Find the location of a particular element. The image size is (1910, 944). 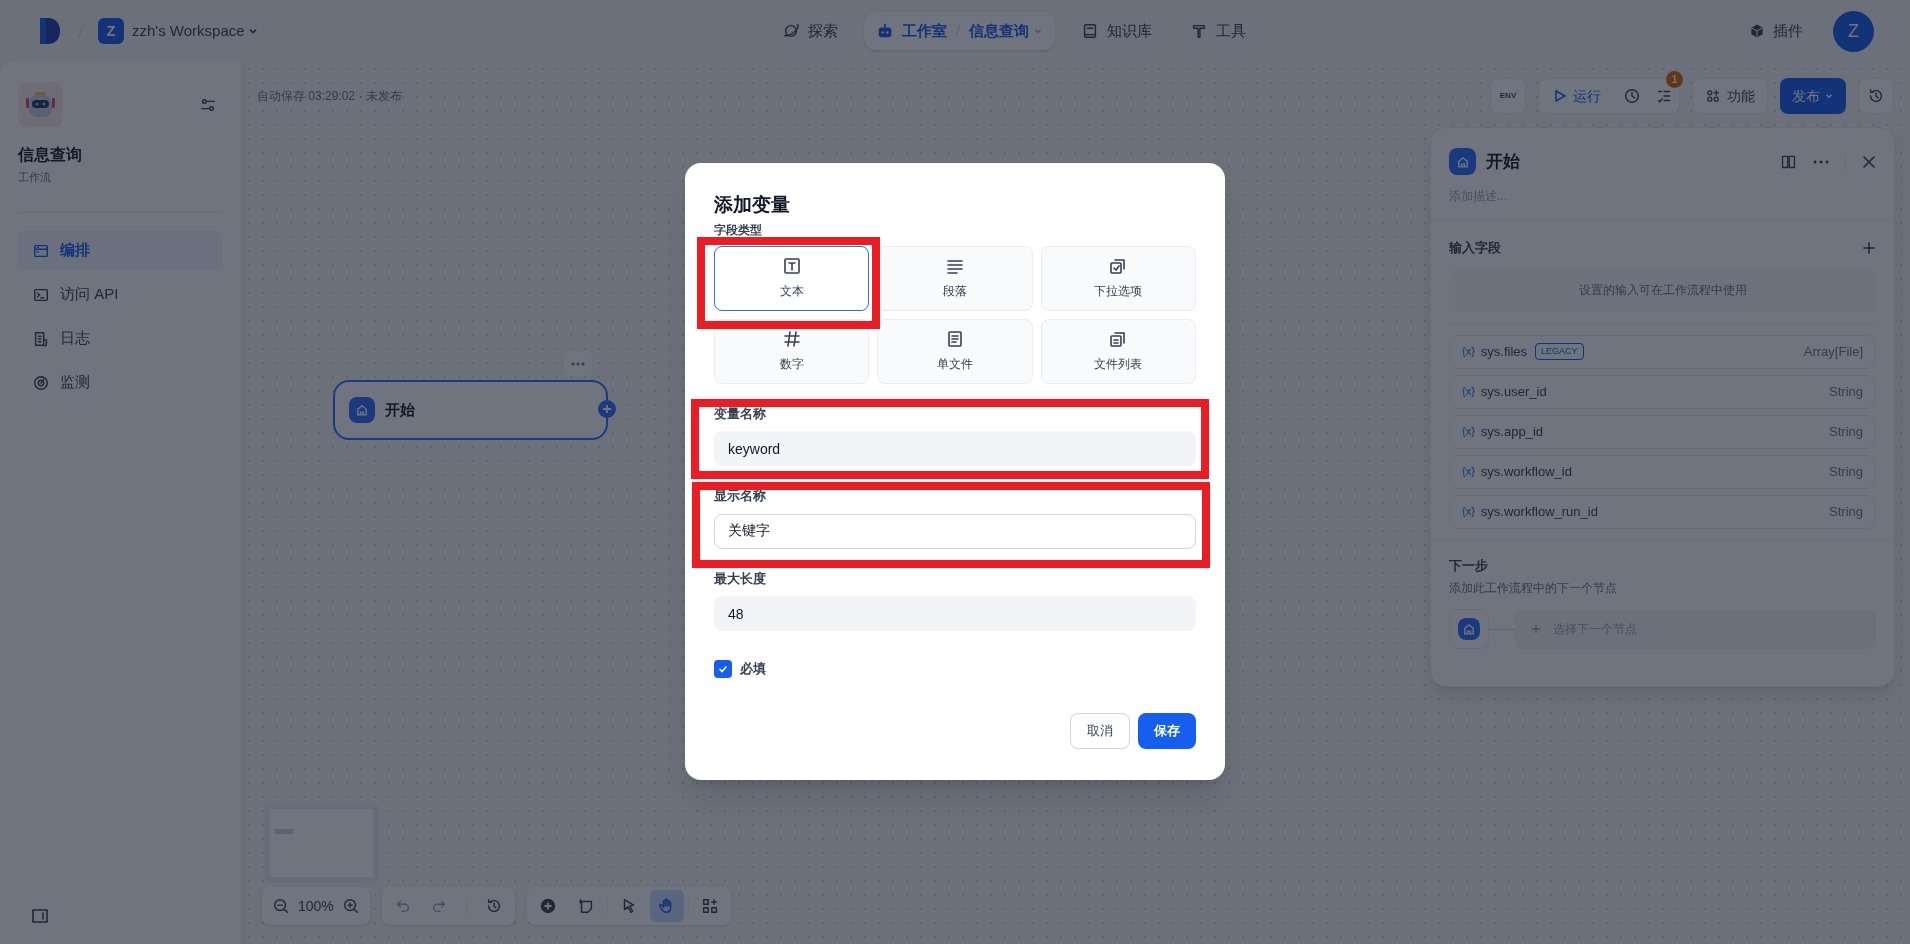

clock-play-icon is located at coordinates (1632, 96).